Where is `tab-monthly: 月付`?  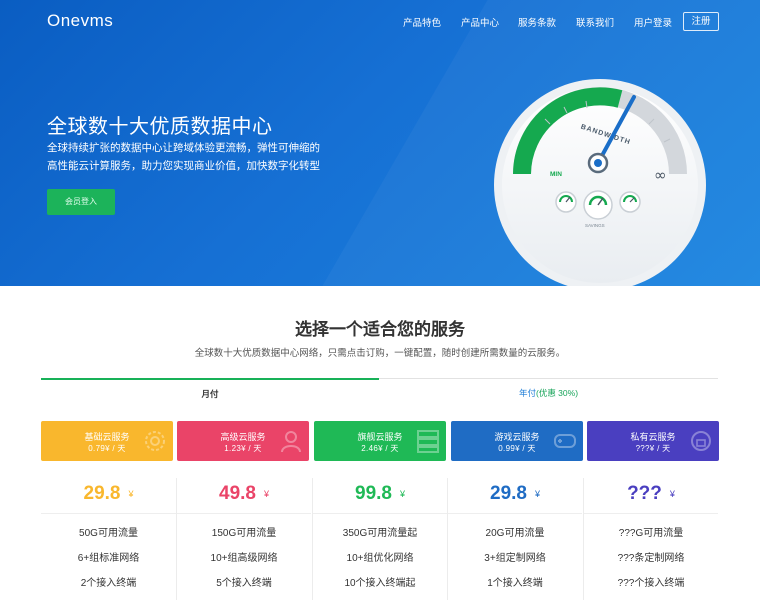
tab-monthly: 月付 is located at coordinates (210, 389).